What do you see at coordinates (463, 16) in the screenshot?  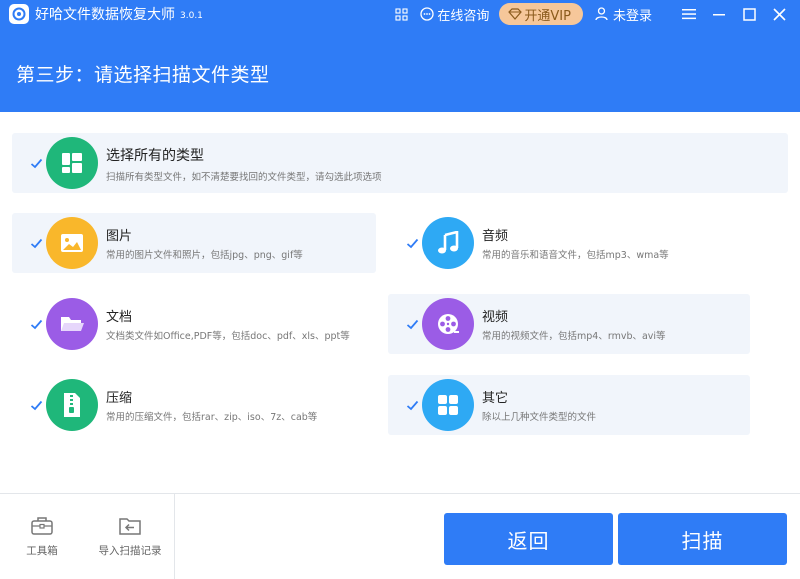 I see `online-consult-label: 在线咨询` at bounding box center [463, 16].